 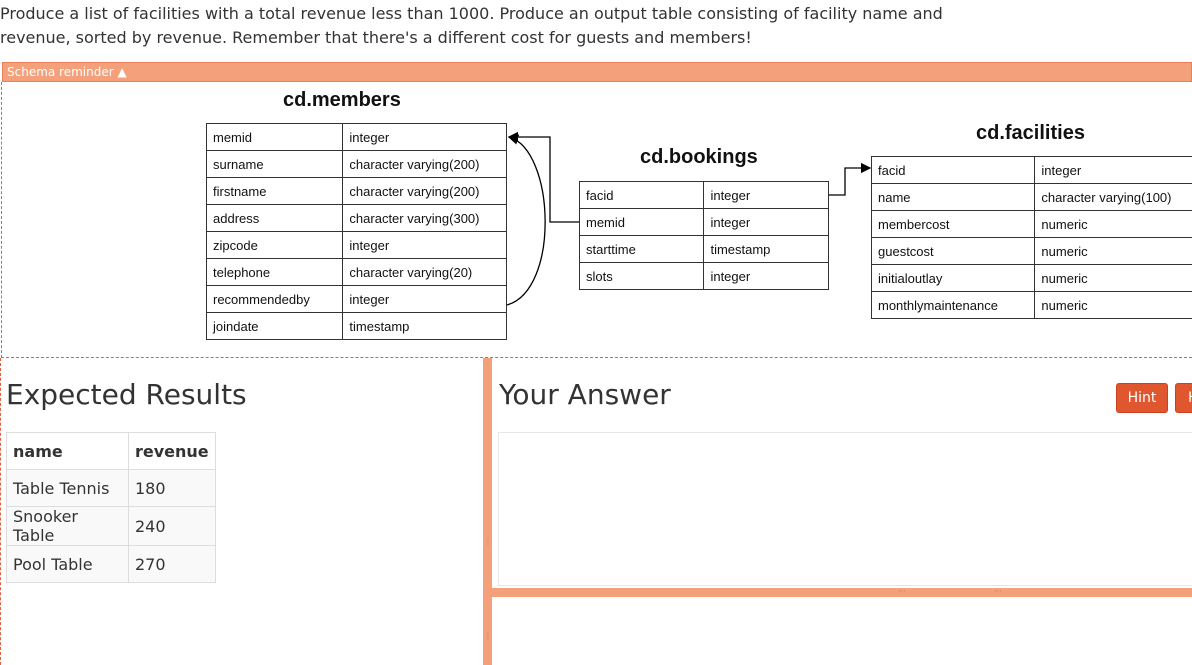 I want to click on table-row: guestcost numeric, so click(x=1031, y=251).